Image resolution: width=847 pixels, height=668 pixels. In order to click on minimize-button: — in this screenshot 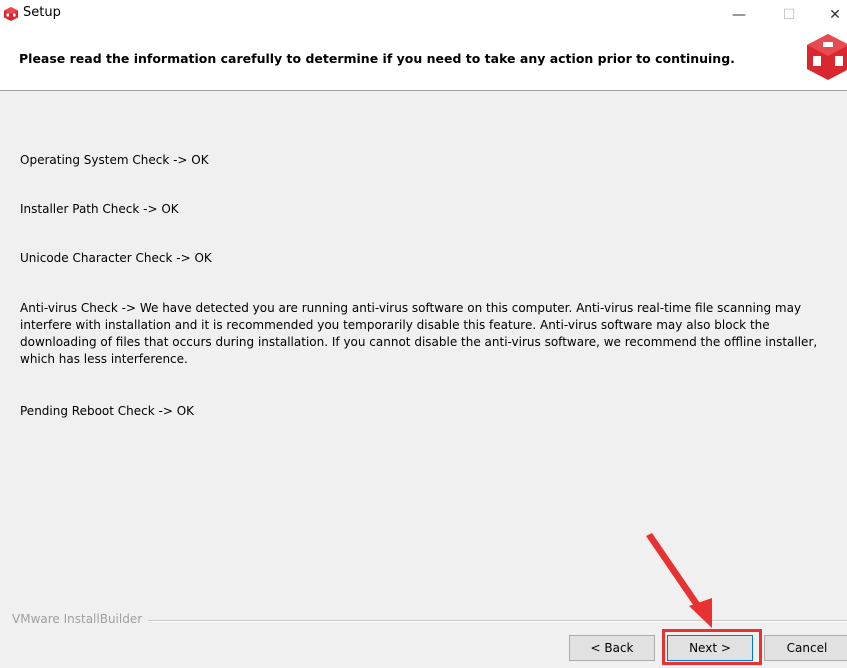, I will do `click(739, 15)`.